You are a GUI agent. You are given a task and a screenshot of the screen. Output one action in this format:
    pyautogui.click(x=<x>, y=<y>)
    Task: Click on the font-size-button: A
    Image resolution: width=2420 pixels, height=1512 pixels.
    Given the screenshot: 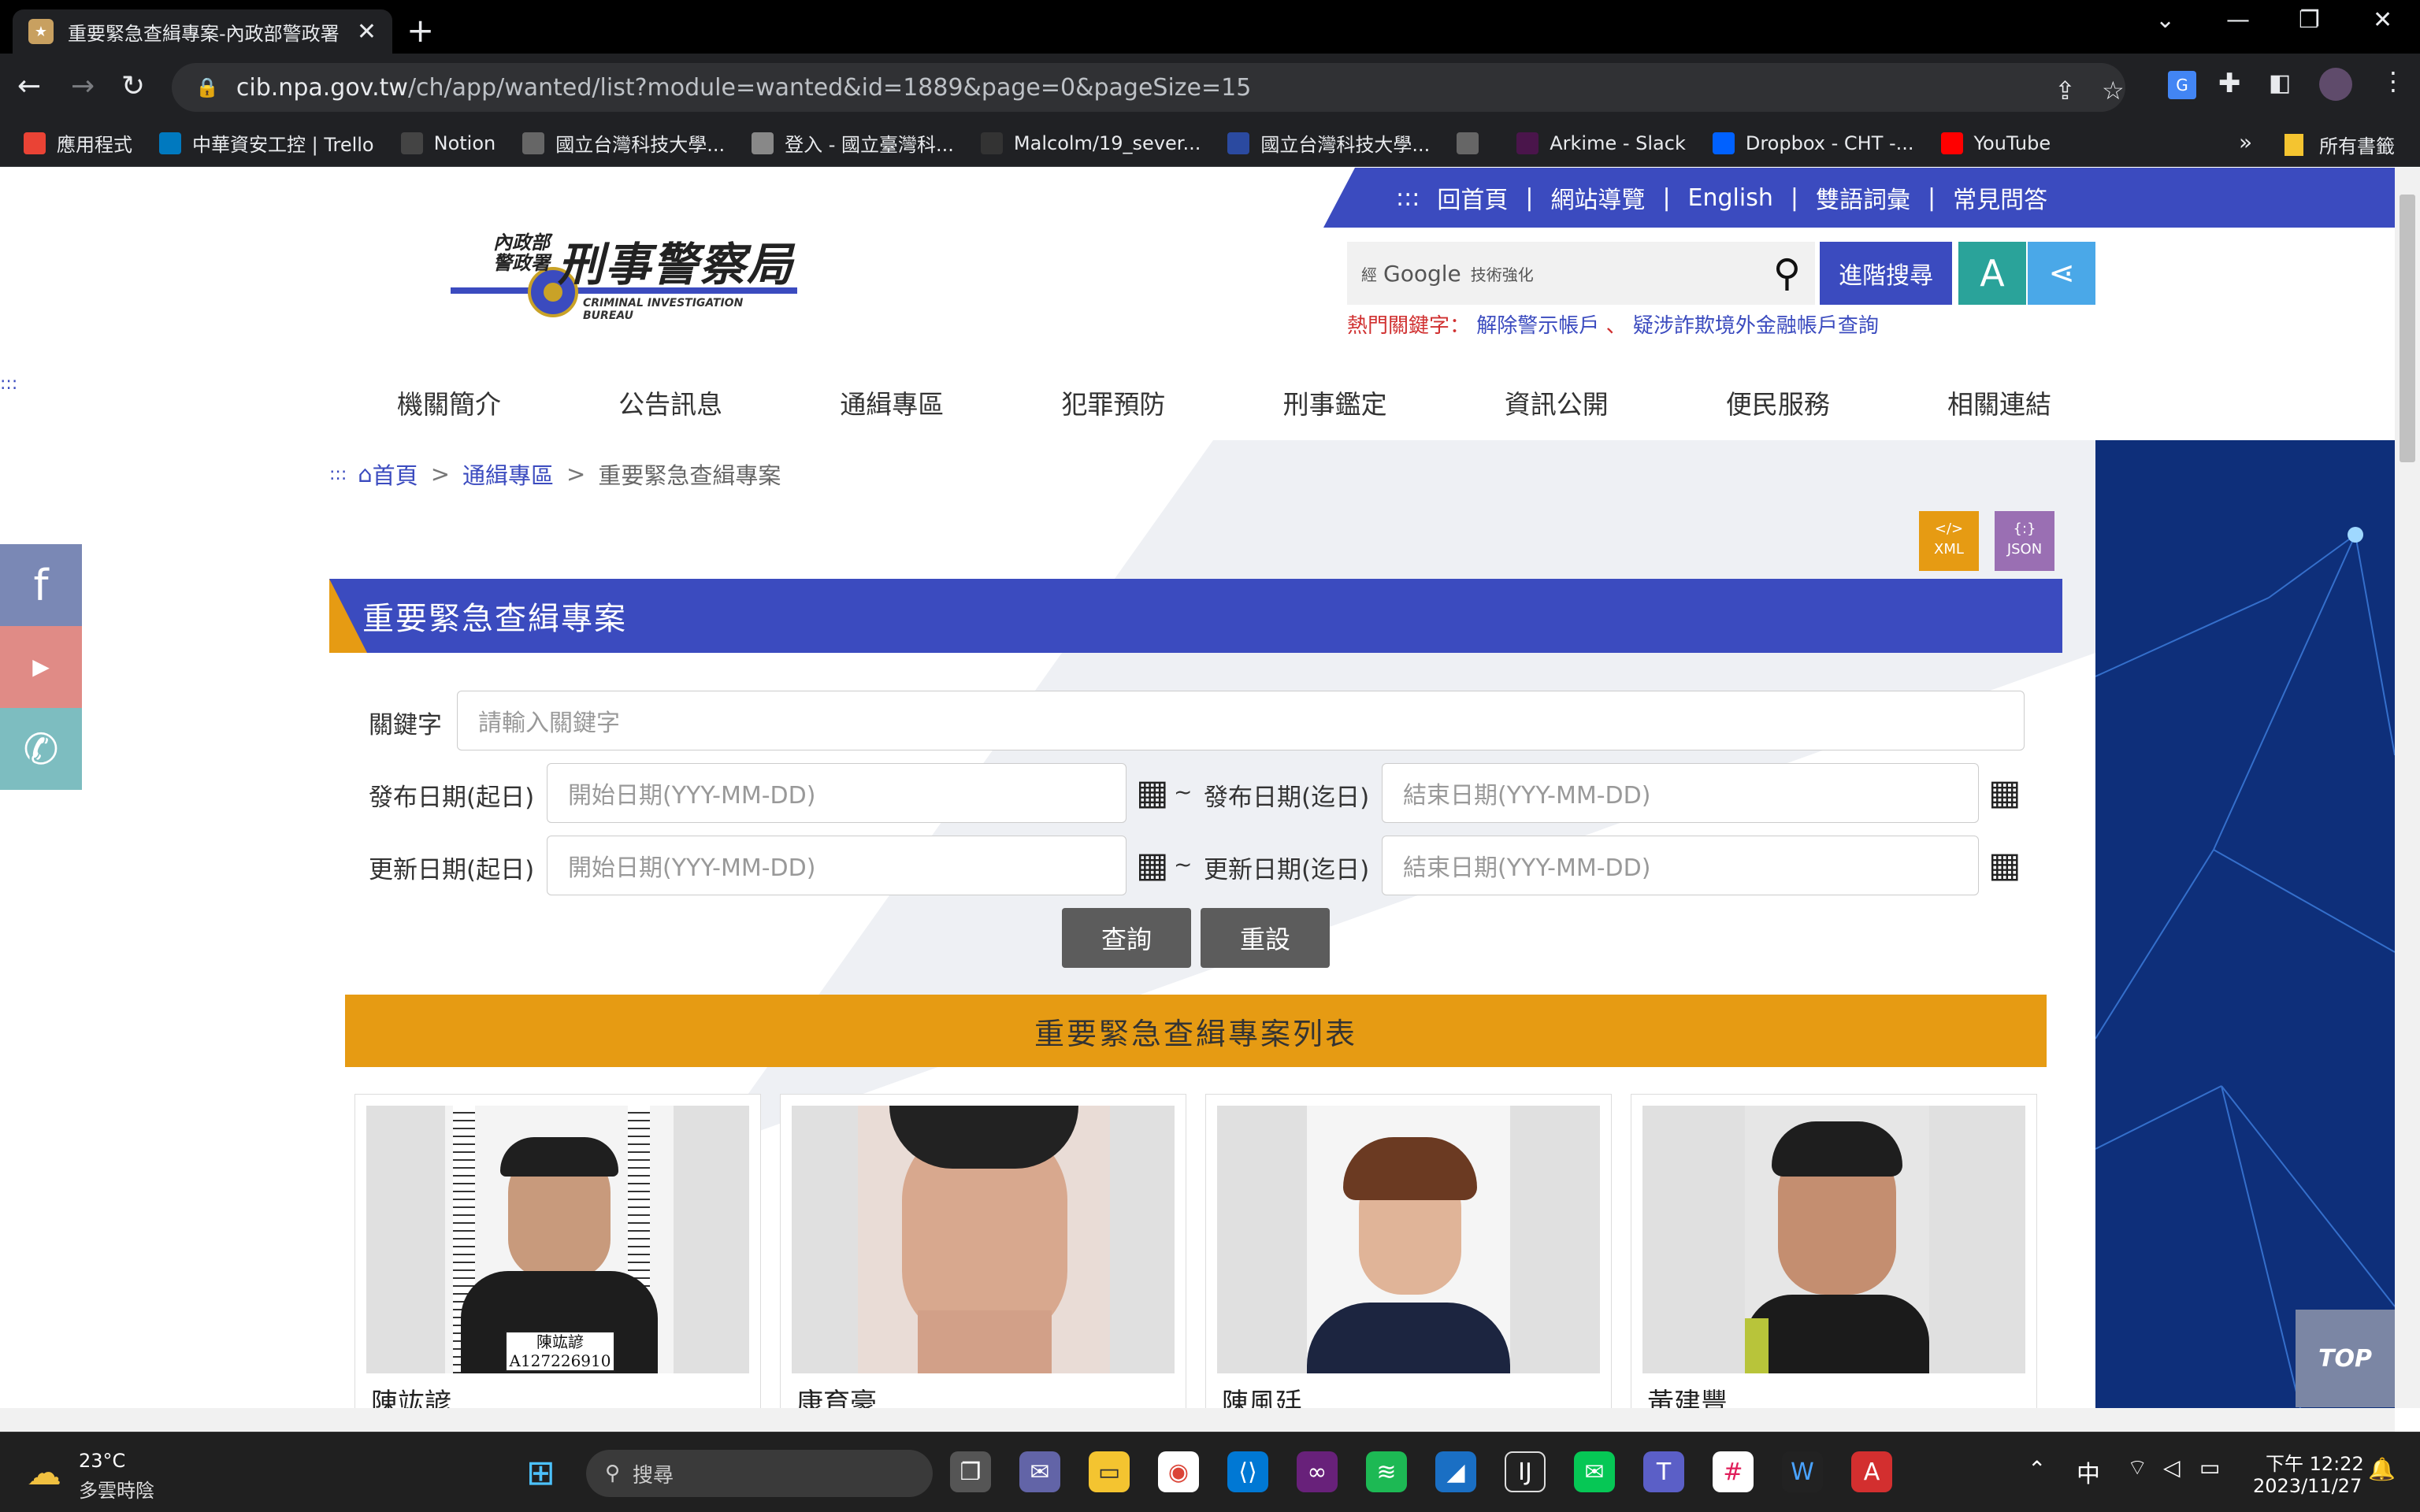 What is the action you would take?
    pyautogui.click(x=1992, y=273)
    